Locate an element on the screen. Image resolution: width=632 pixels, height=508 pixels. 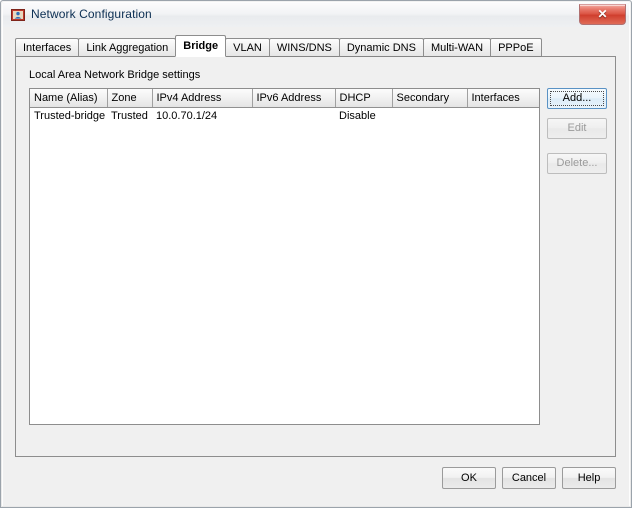
tab-vlan: VLAN is located at coordinates (247, 47).